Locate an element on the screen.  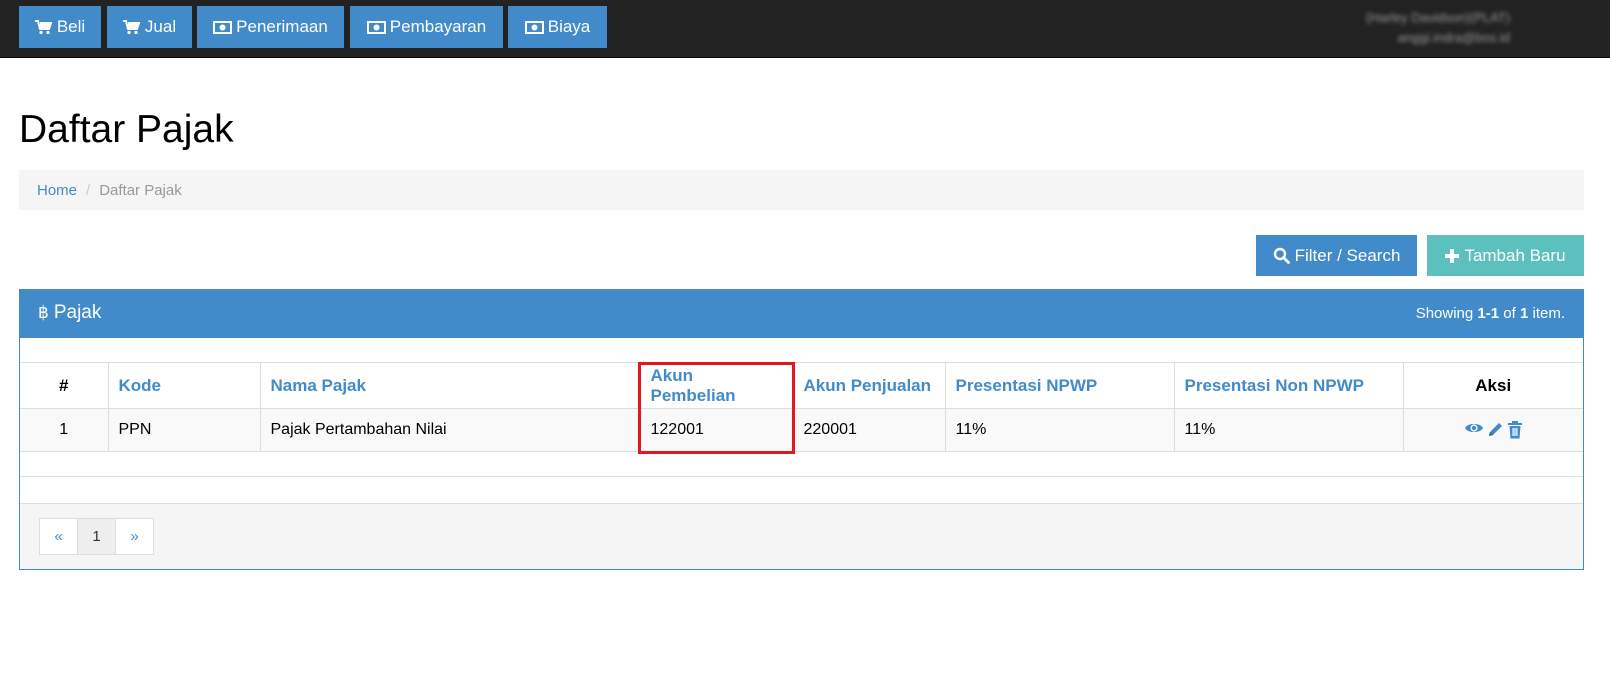
add-new-button: Tambah Baru is located at coordinates (1505, 255).